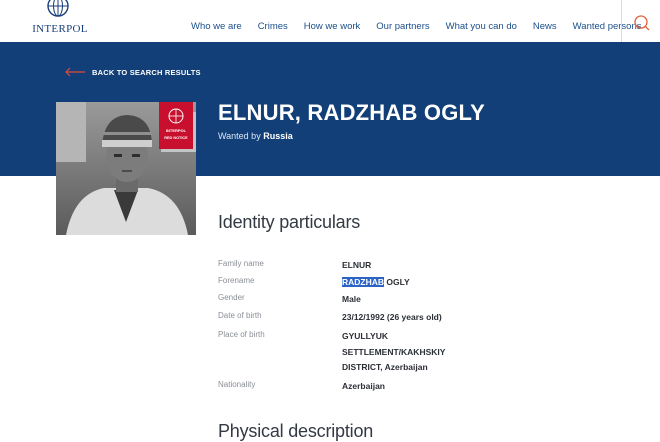 This screenshot has width=660, height=442. Describe the element at coordinates (351, 299) in the screenshot. I see `detail-value: Male` at that location.